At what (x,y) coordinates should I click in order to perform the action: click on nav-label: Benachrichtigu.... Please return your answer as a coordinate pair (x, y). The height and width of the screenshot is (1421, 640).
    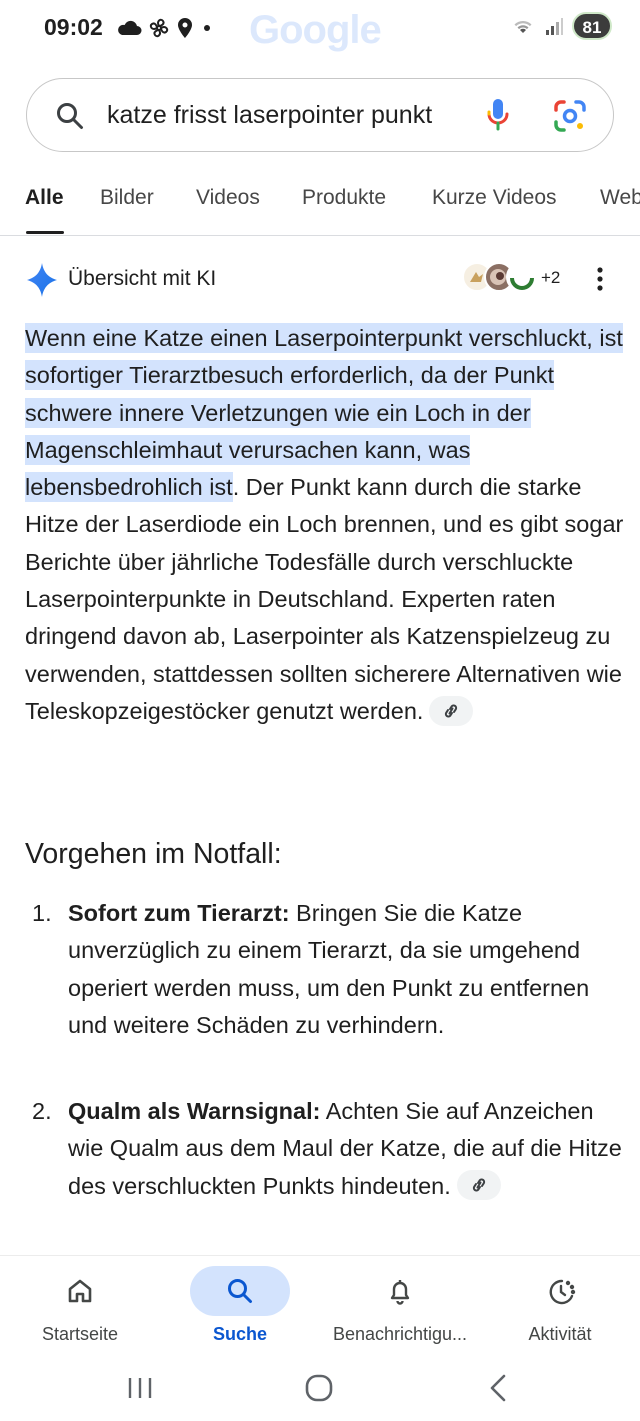
    Looking at the image, I should click on (400, 1334).